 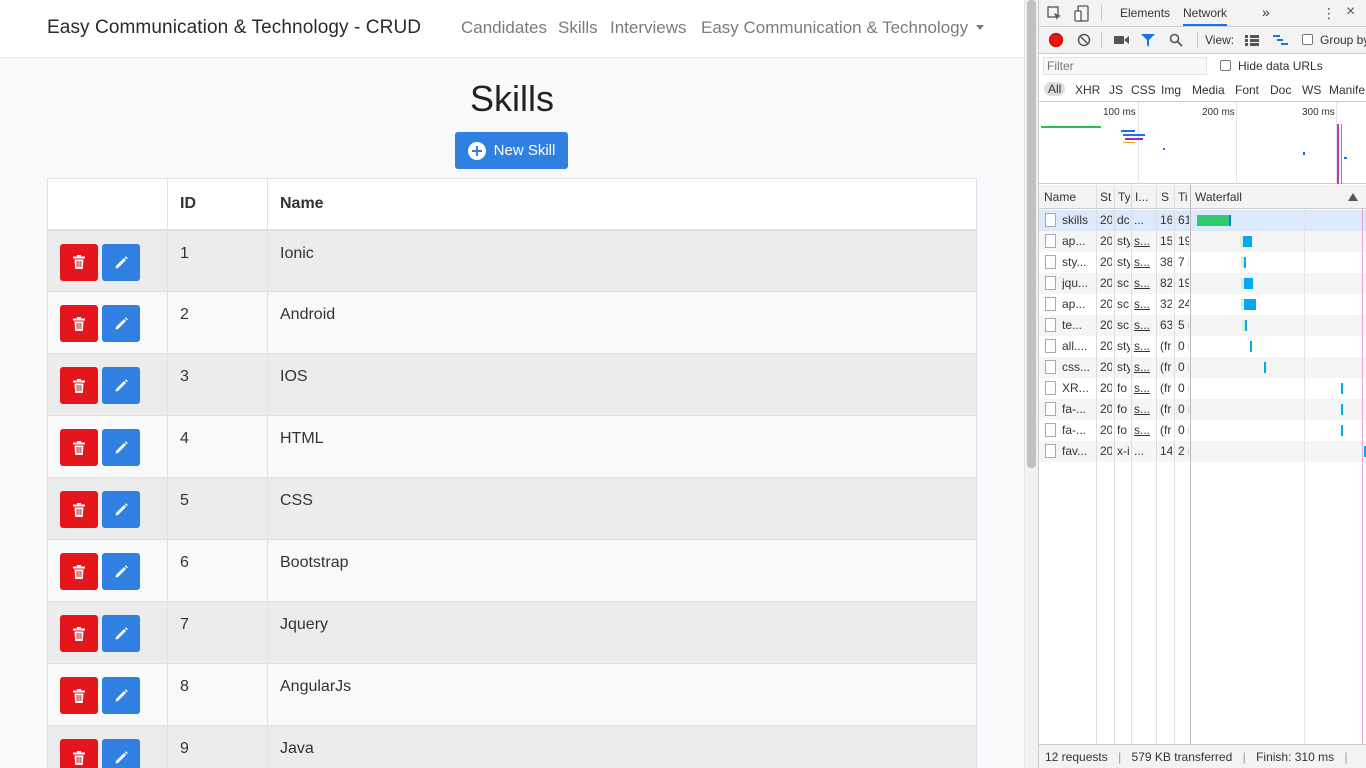 I want to click on request-time: 7 r, so click(x=1183, y=262).